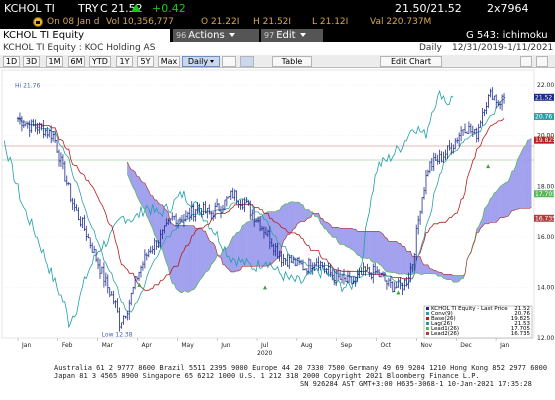 This screenshot has height=400, width=555. I want to click on chart-type-icon, so click(229, 61).